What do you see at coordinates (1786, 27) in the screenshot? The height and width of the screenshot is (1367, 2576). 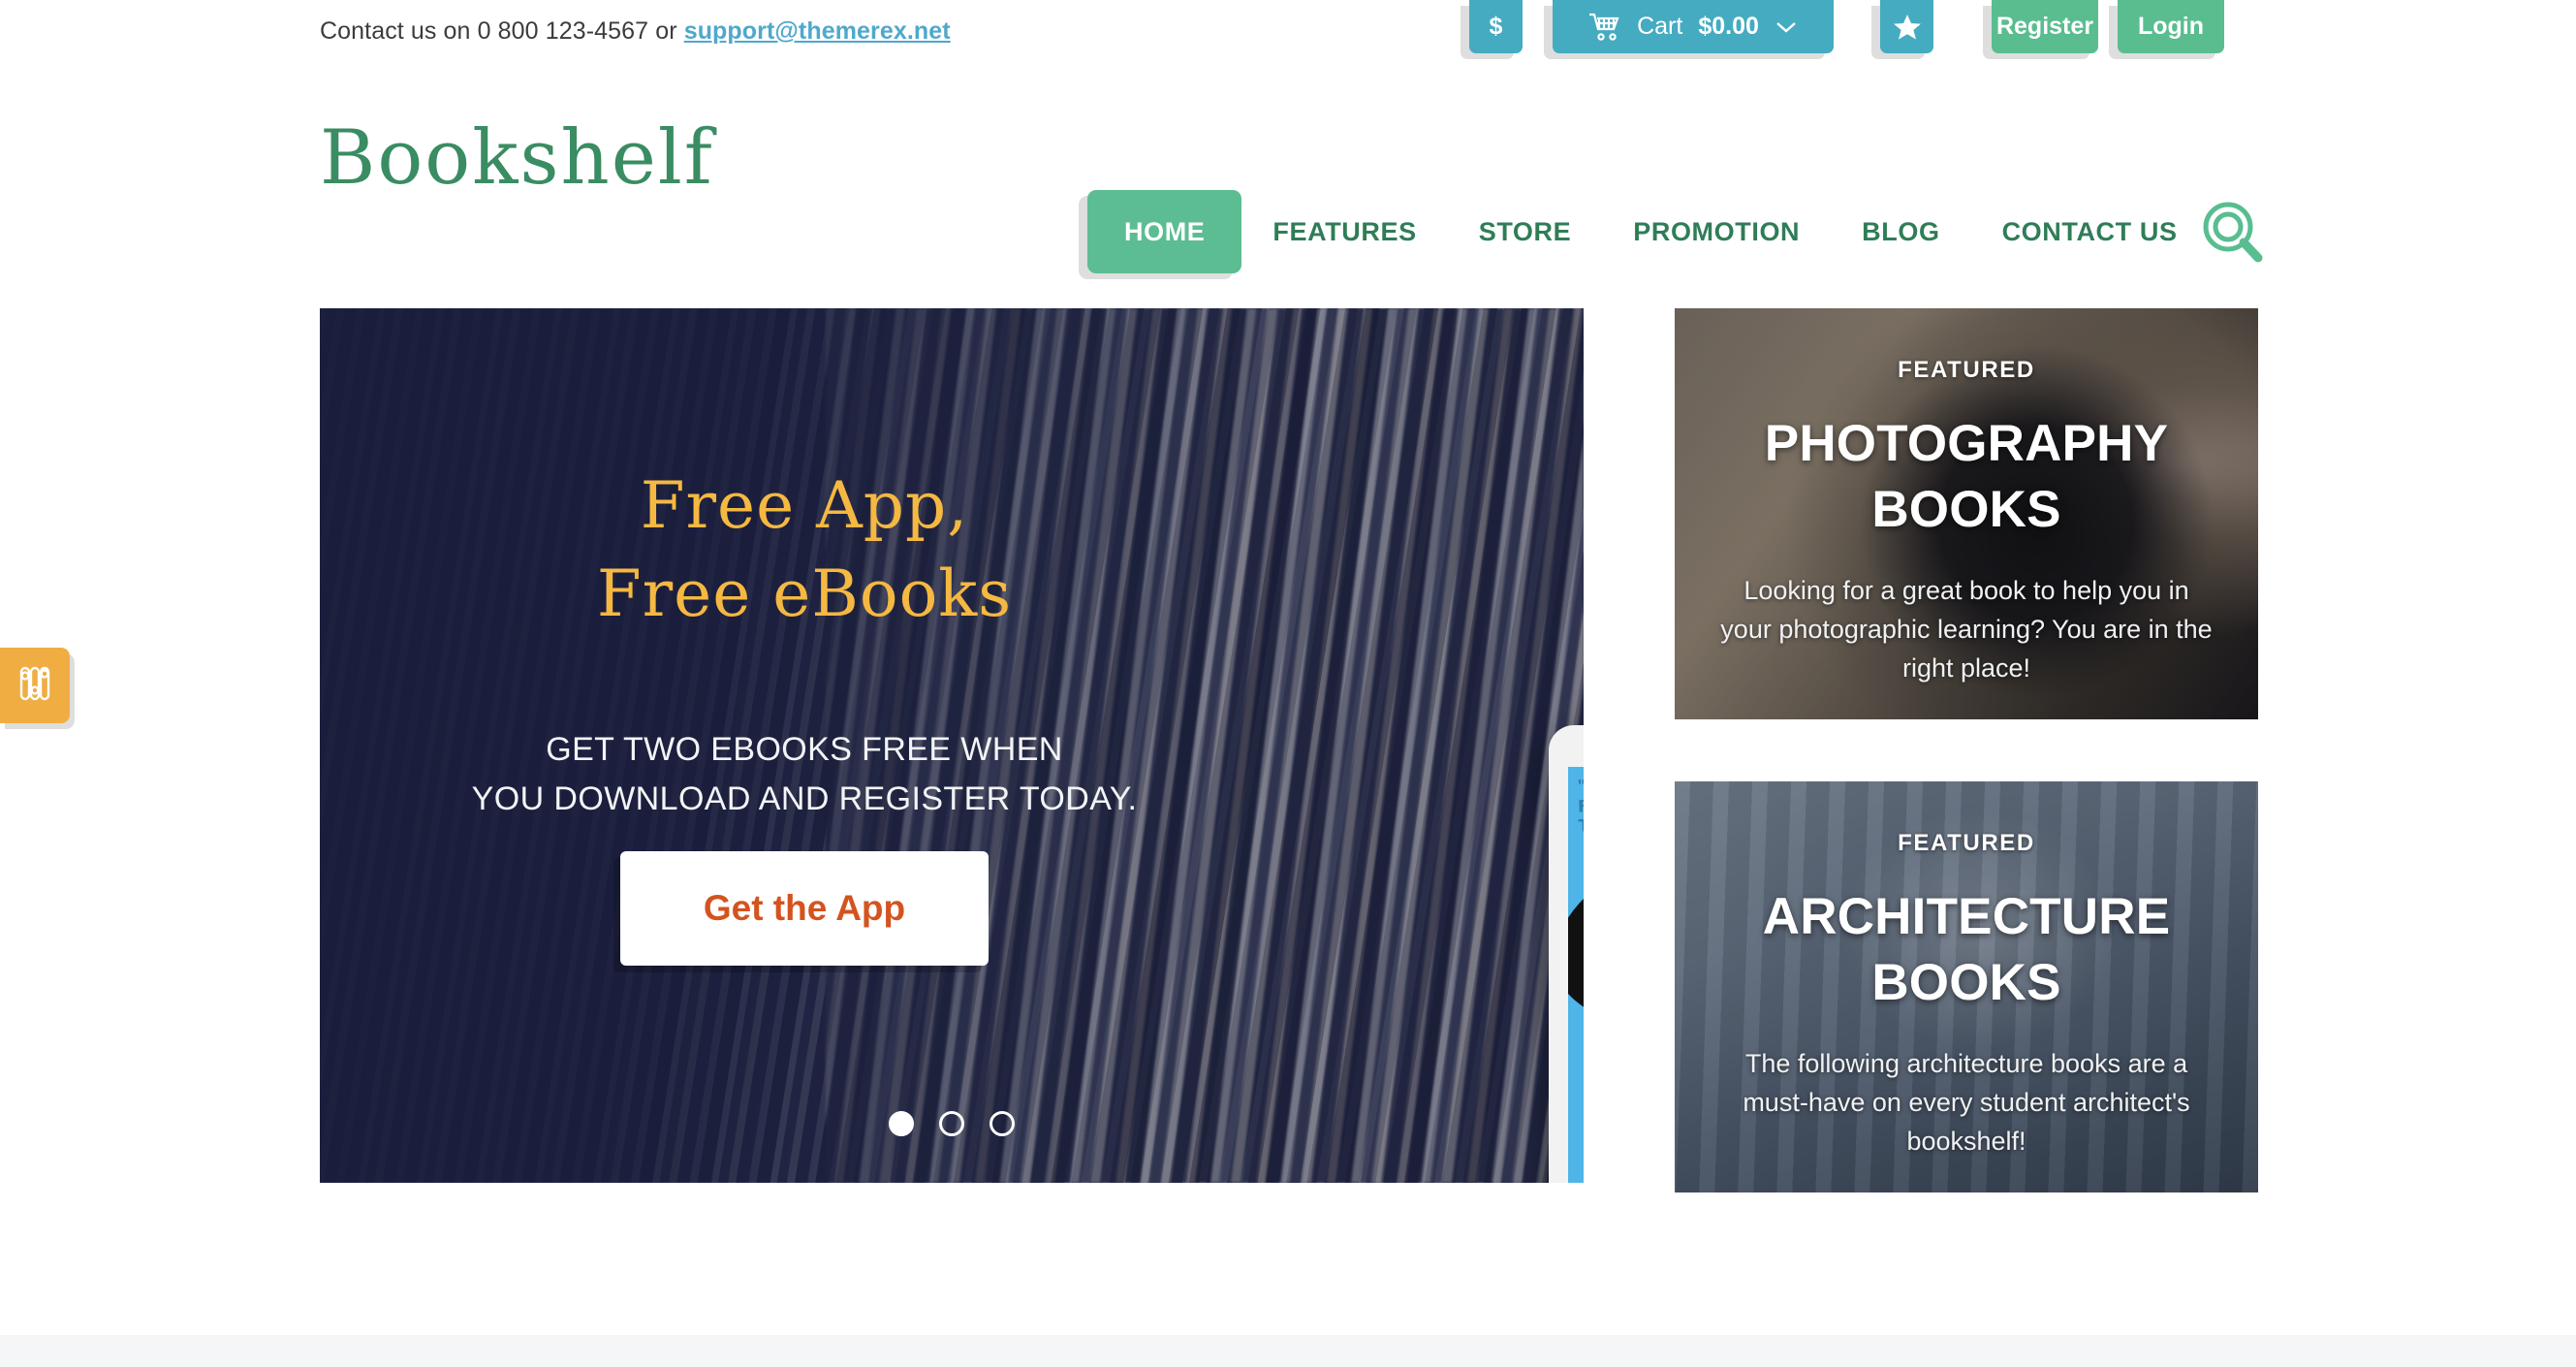 I see `chevron-down-icon` at bounding box center [1786, 27].